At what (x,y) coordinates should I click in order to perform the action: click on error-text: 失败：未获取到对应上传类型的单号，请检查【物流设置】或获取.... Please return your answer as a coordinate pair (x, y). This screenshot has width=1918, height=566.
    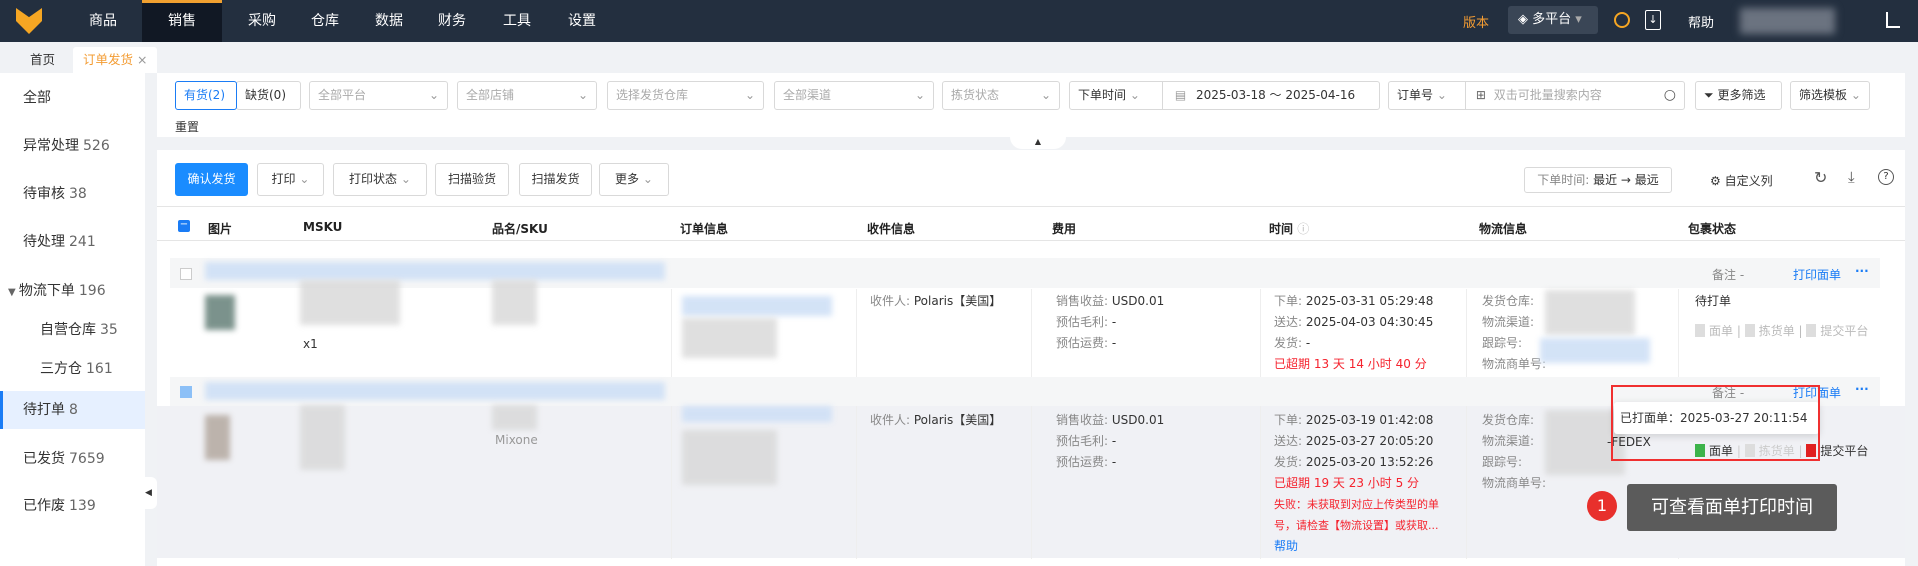
    Looking at the image, I should click on (1356, 515).